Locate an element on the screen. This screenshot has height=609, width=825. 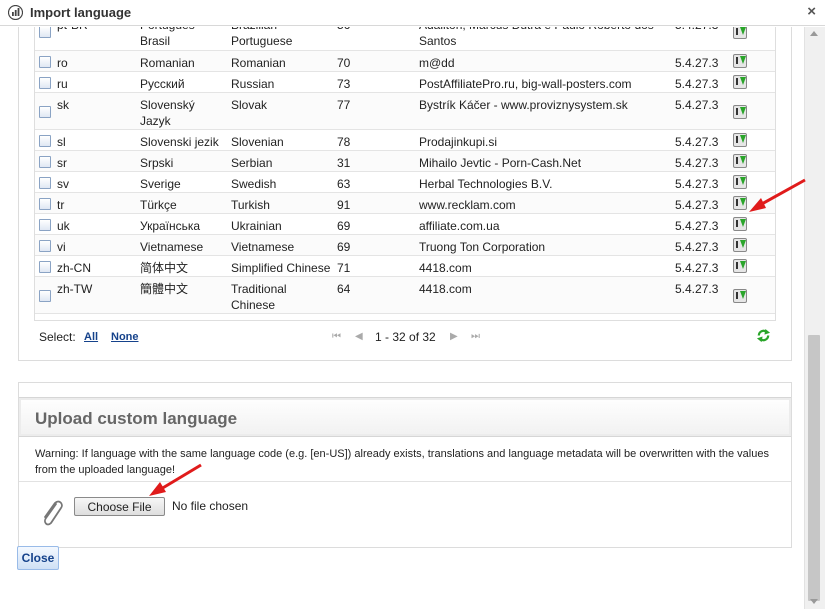
author-cell: Truong Ton Corporation is located at coordinates (482, 247).